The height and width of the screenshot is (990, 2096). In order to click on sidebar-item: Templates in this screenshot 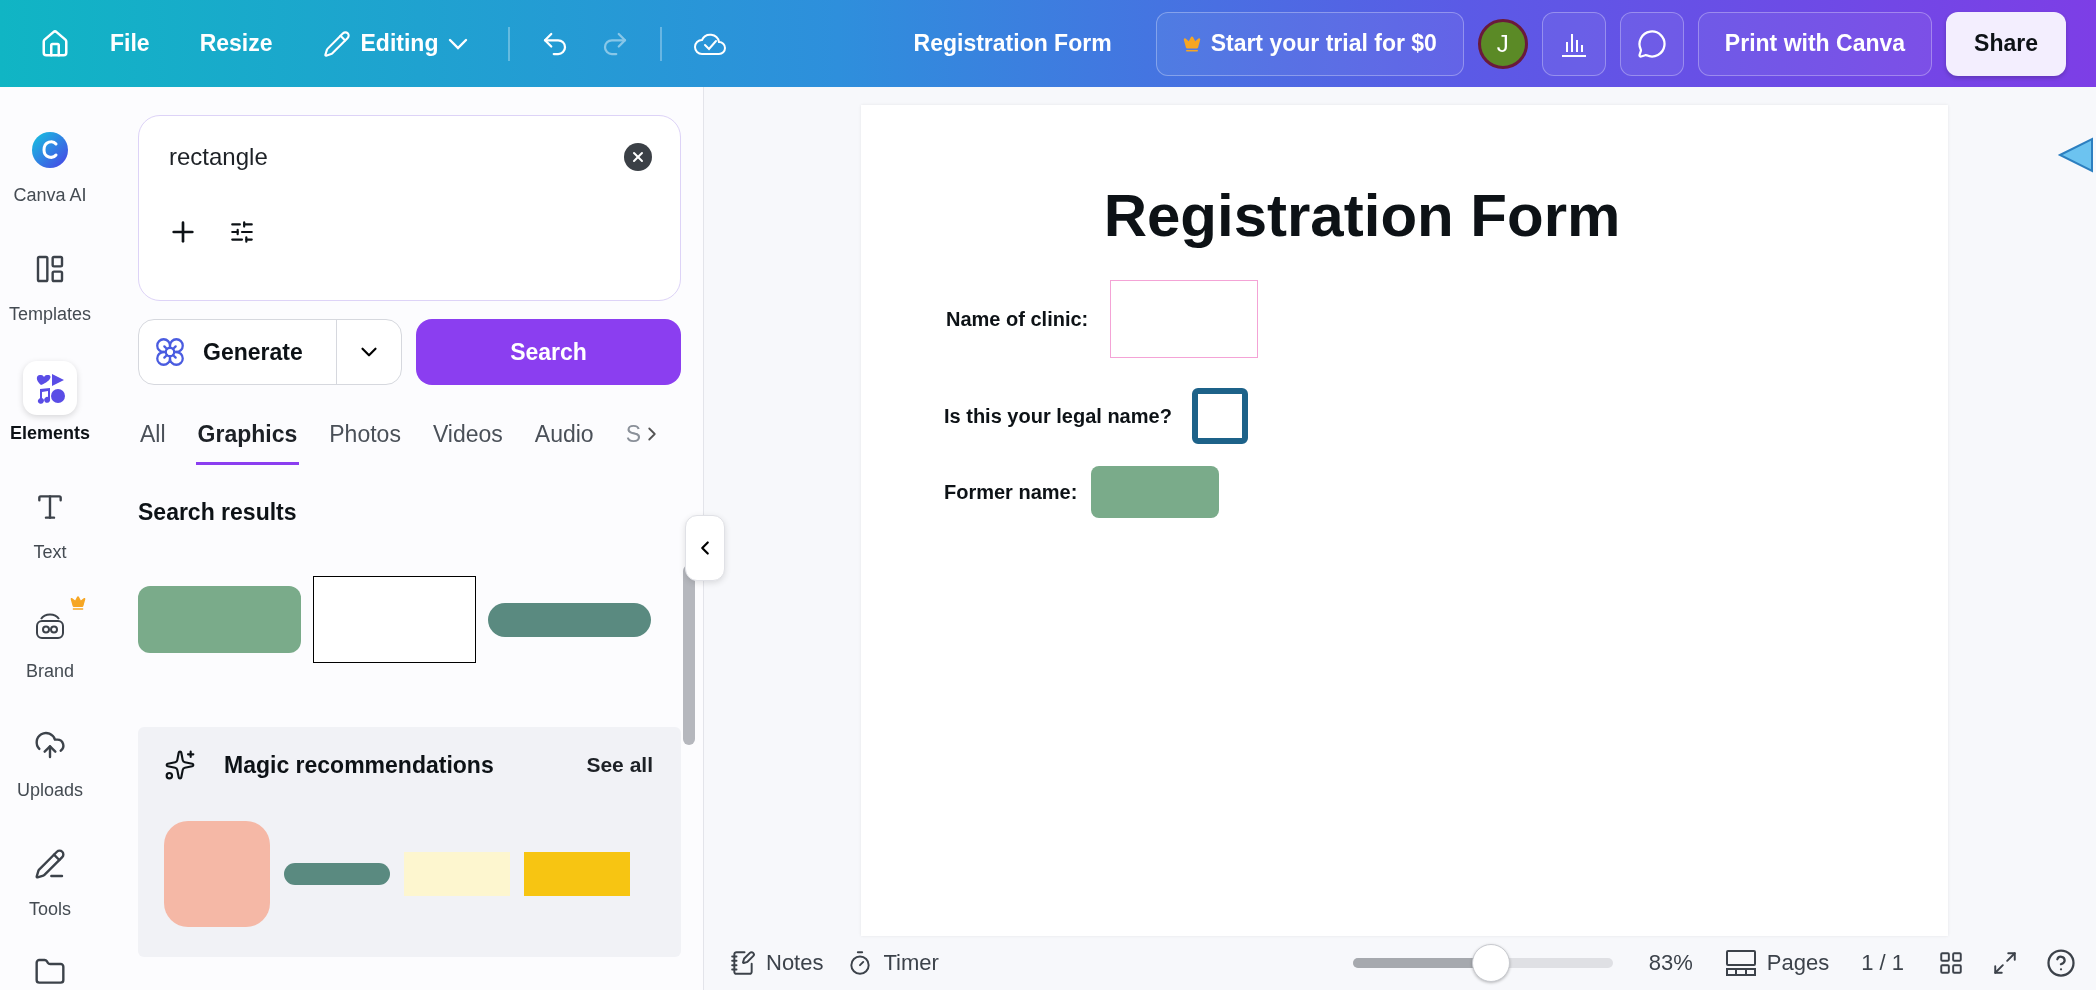, I will do `click(50, 283)`.